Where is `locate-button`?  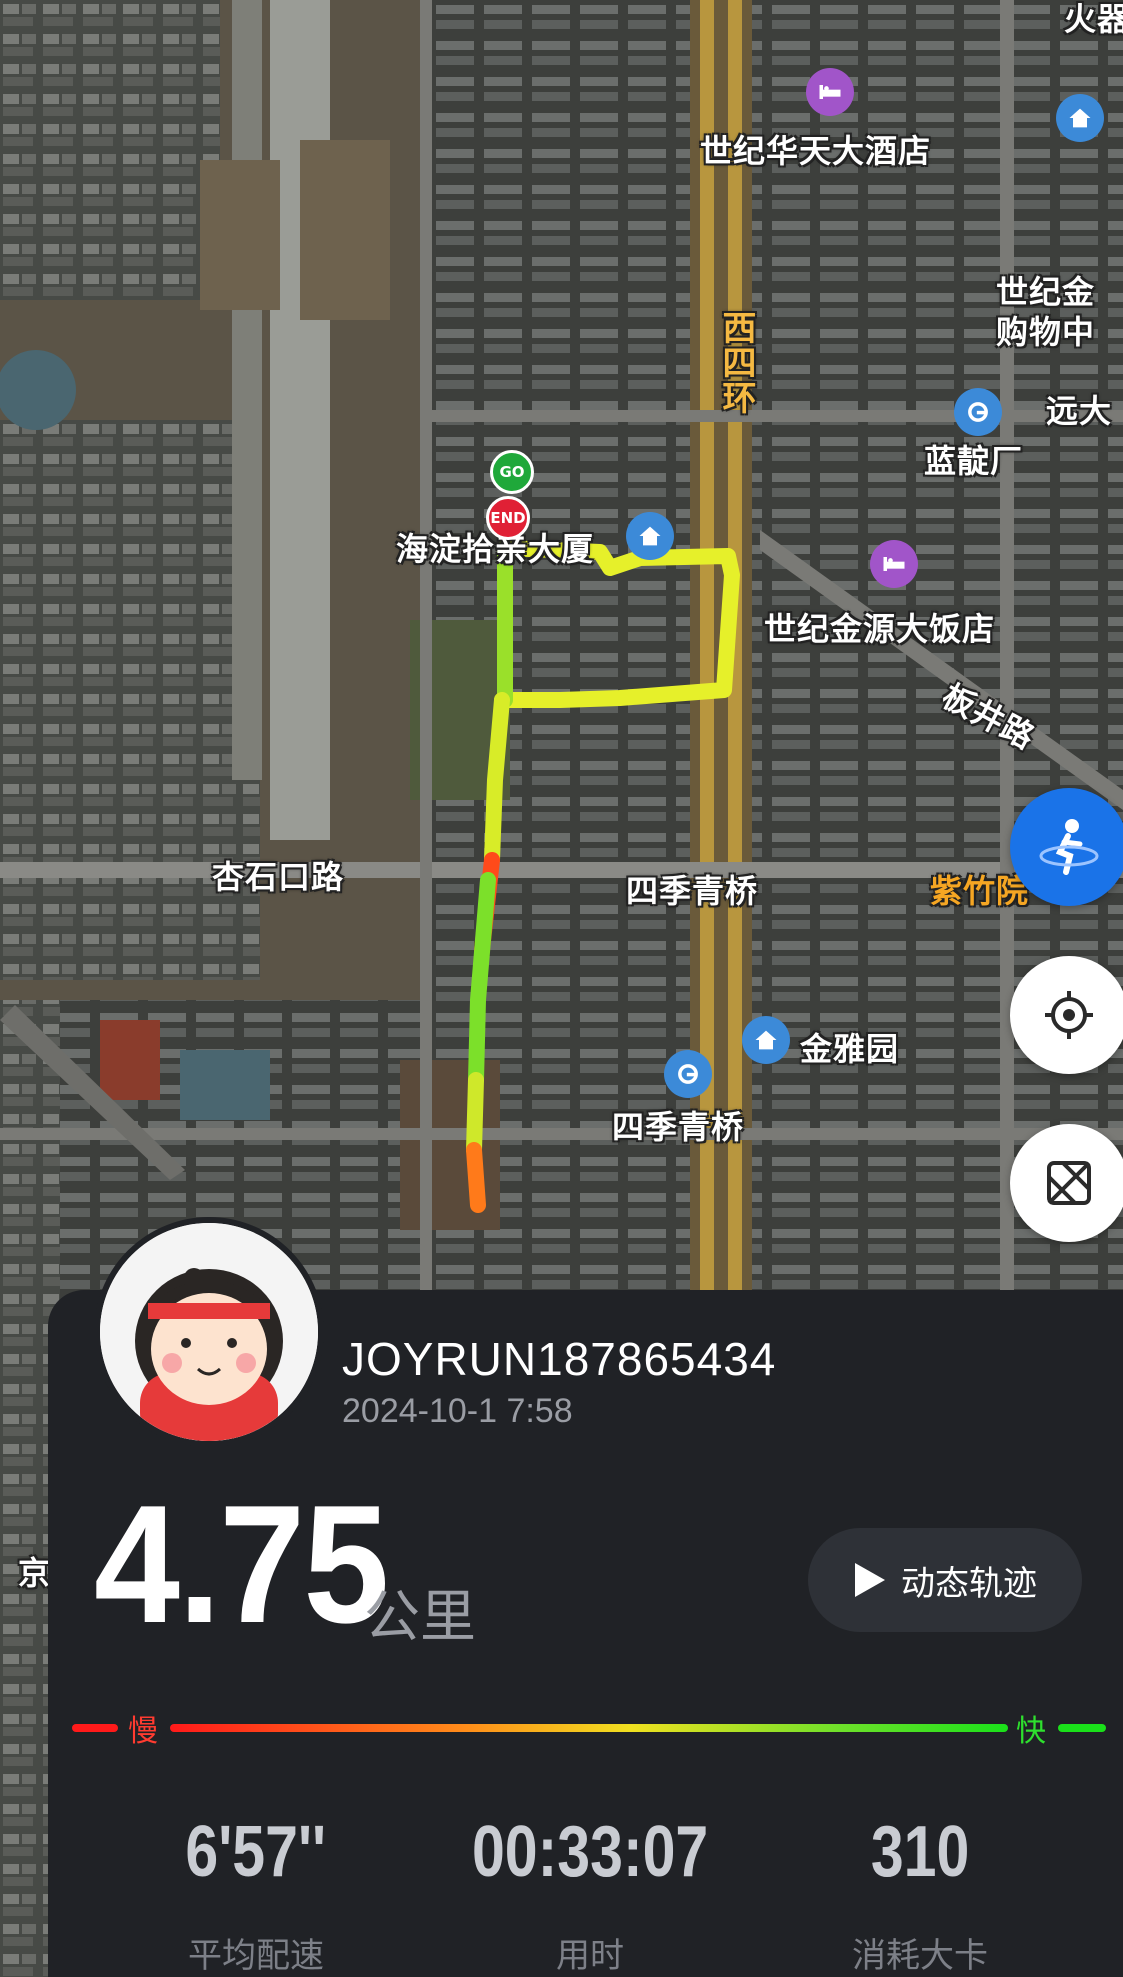 locate-button is located at coordinates (1066, 1015).